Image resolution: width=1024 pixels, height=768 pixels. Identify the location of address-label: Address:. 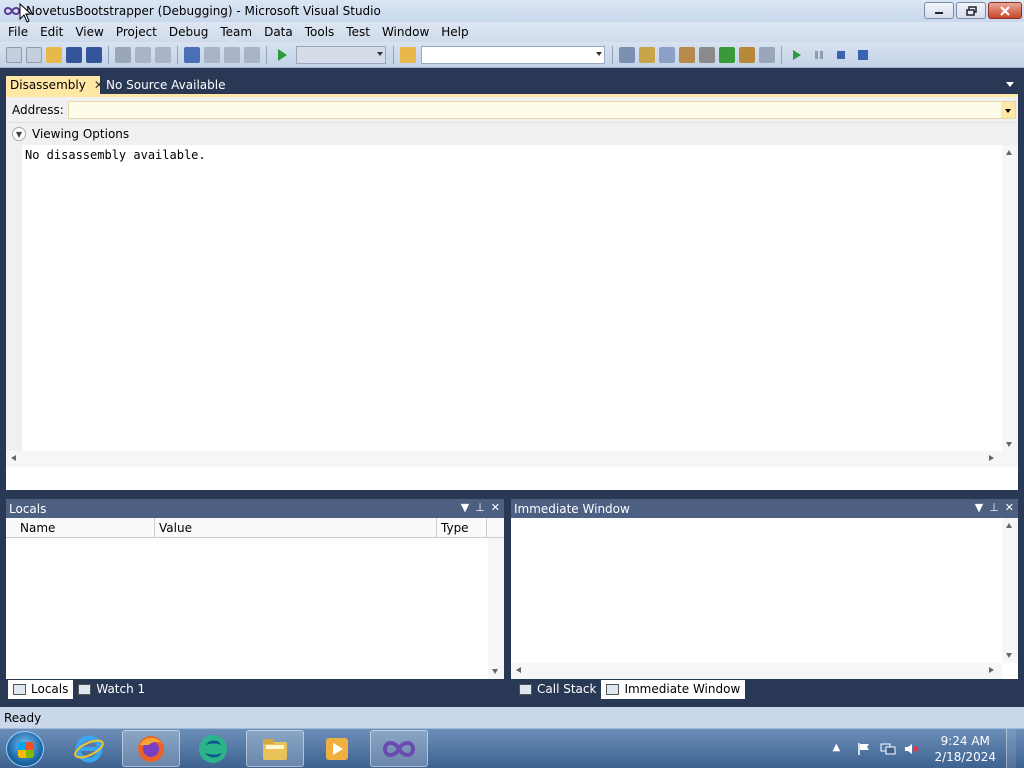
(38, 109).